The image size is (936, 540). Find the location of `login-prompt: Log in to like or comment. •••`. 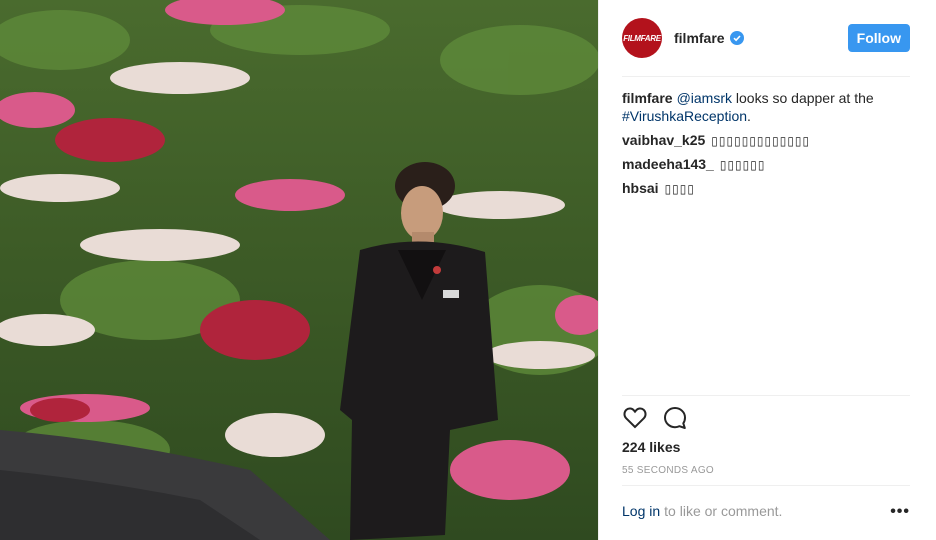

login-prompt: Log in to like or comment. ••• is located at coordinates (766, 512).